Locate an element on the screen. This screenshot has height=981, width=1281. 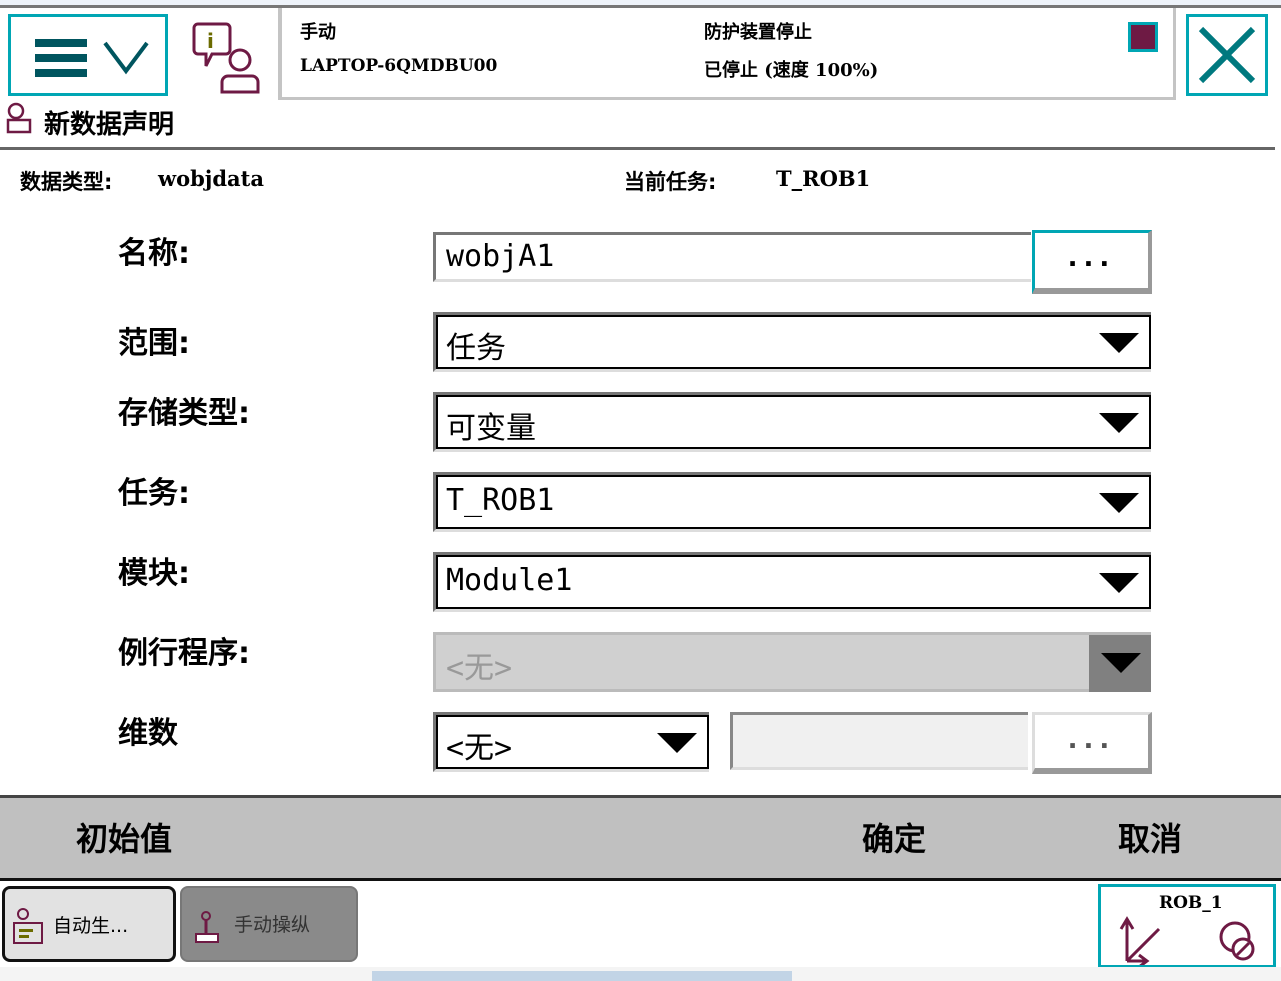
close-icon is located at coordinates (1227, 55).